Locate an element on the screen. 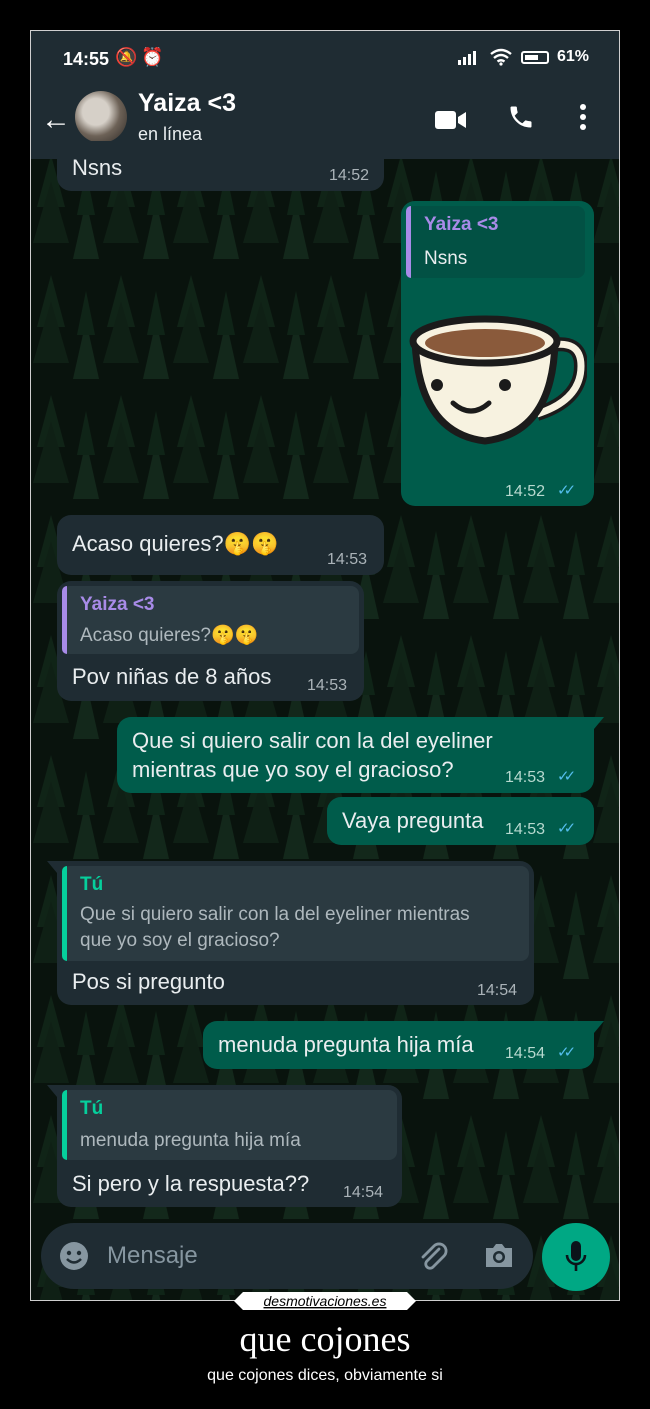 This screenshot has width=650, height=1409. message-outgoing: menuda pregunta hija mía 14:54 ✓✓ is located at coordinates (398, 1045).